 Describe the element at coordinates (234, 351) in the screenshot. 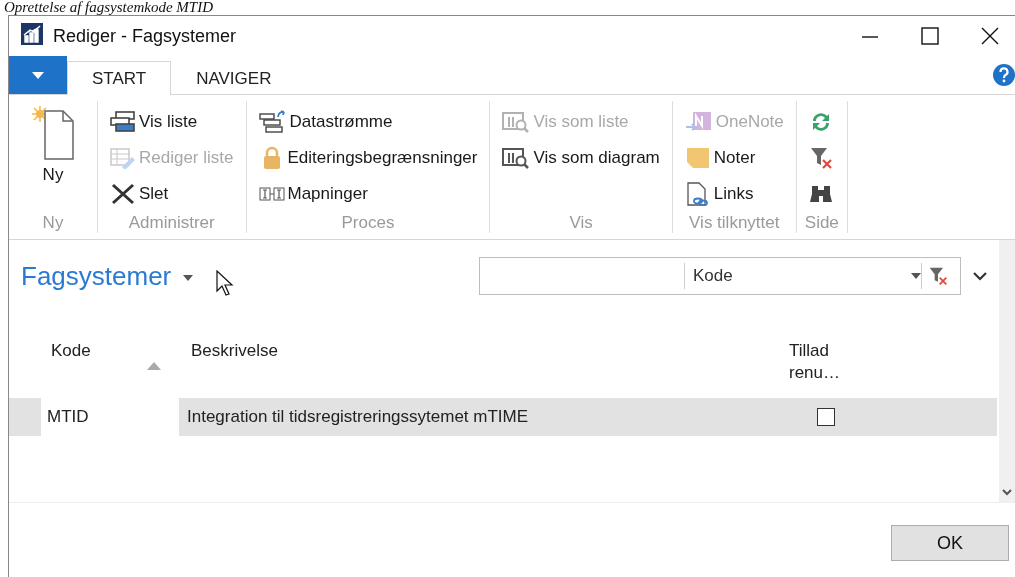

I see `column-header: Beskrivelse` at that location.